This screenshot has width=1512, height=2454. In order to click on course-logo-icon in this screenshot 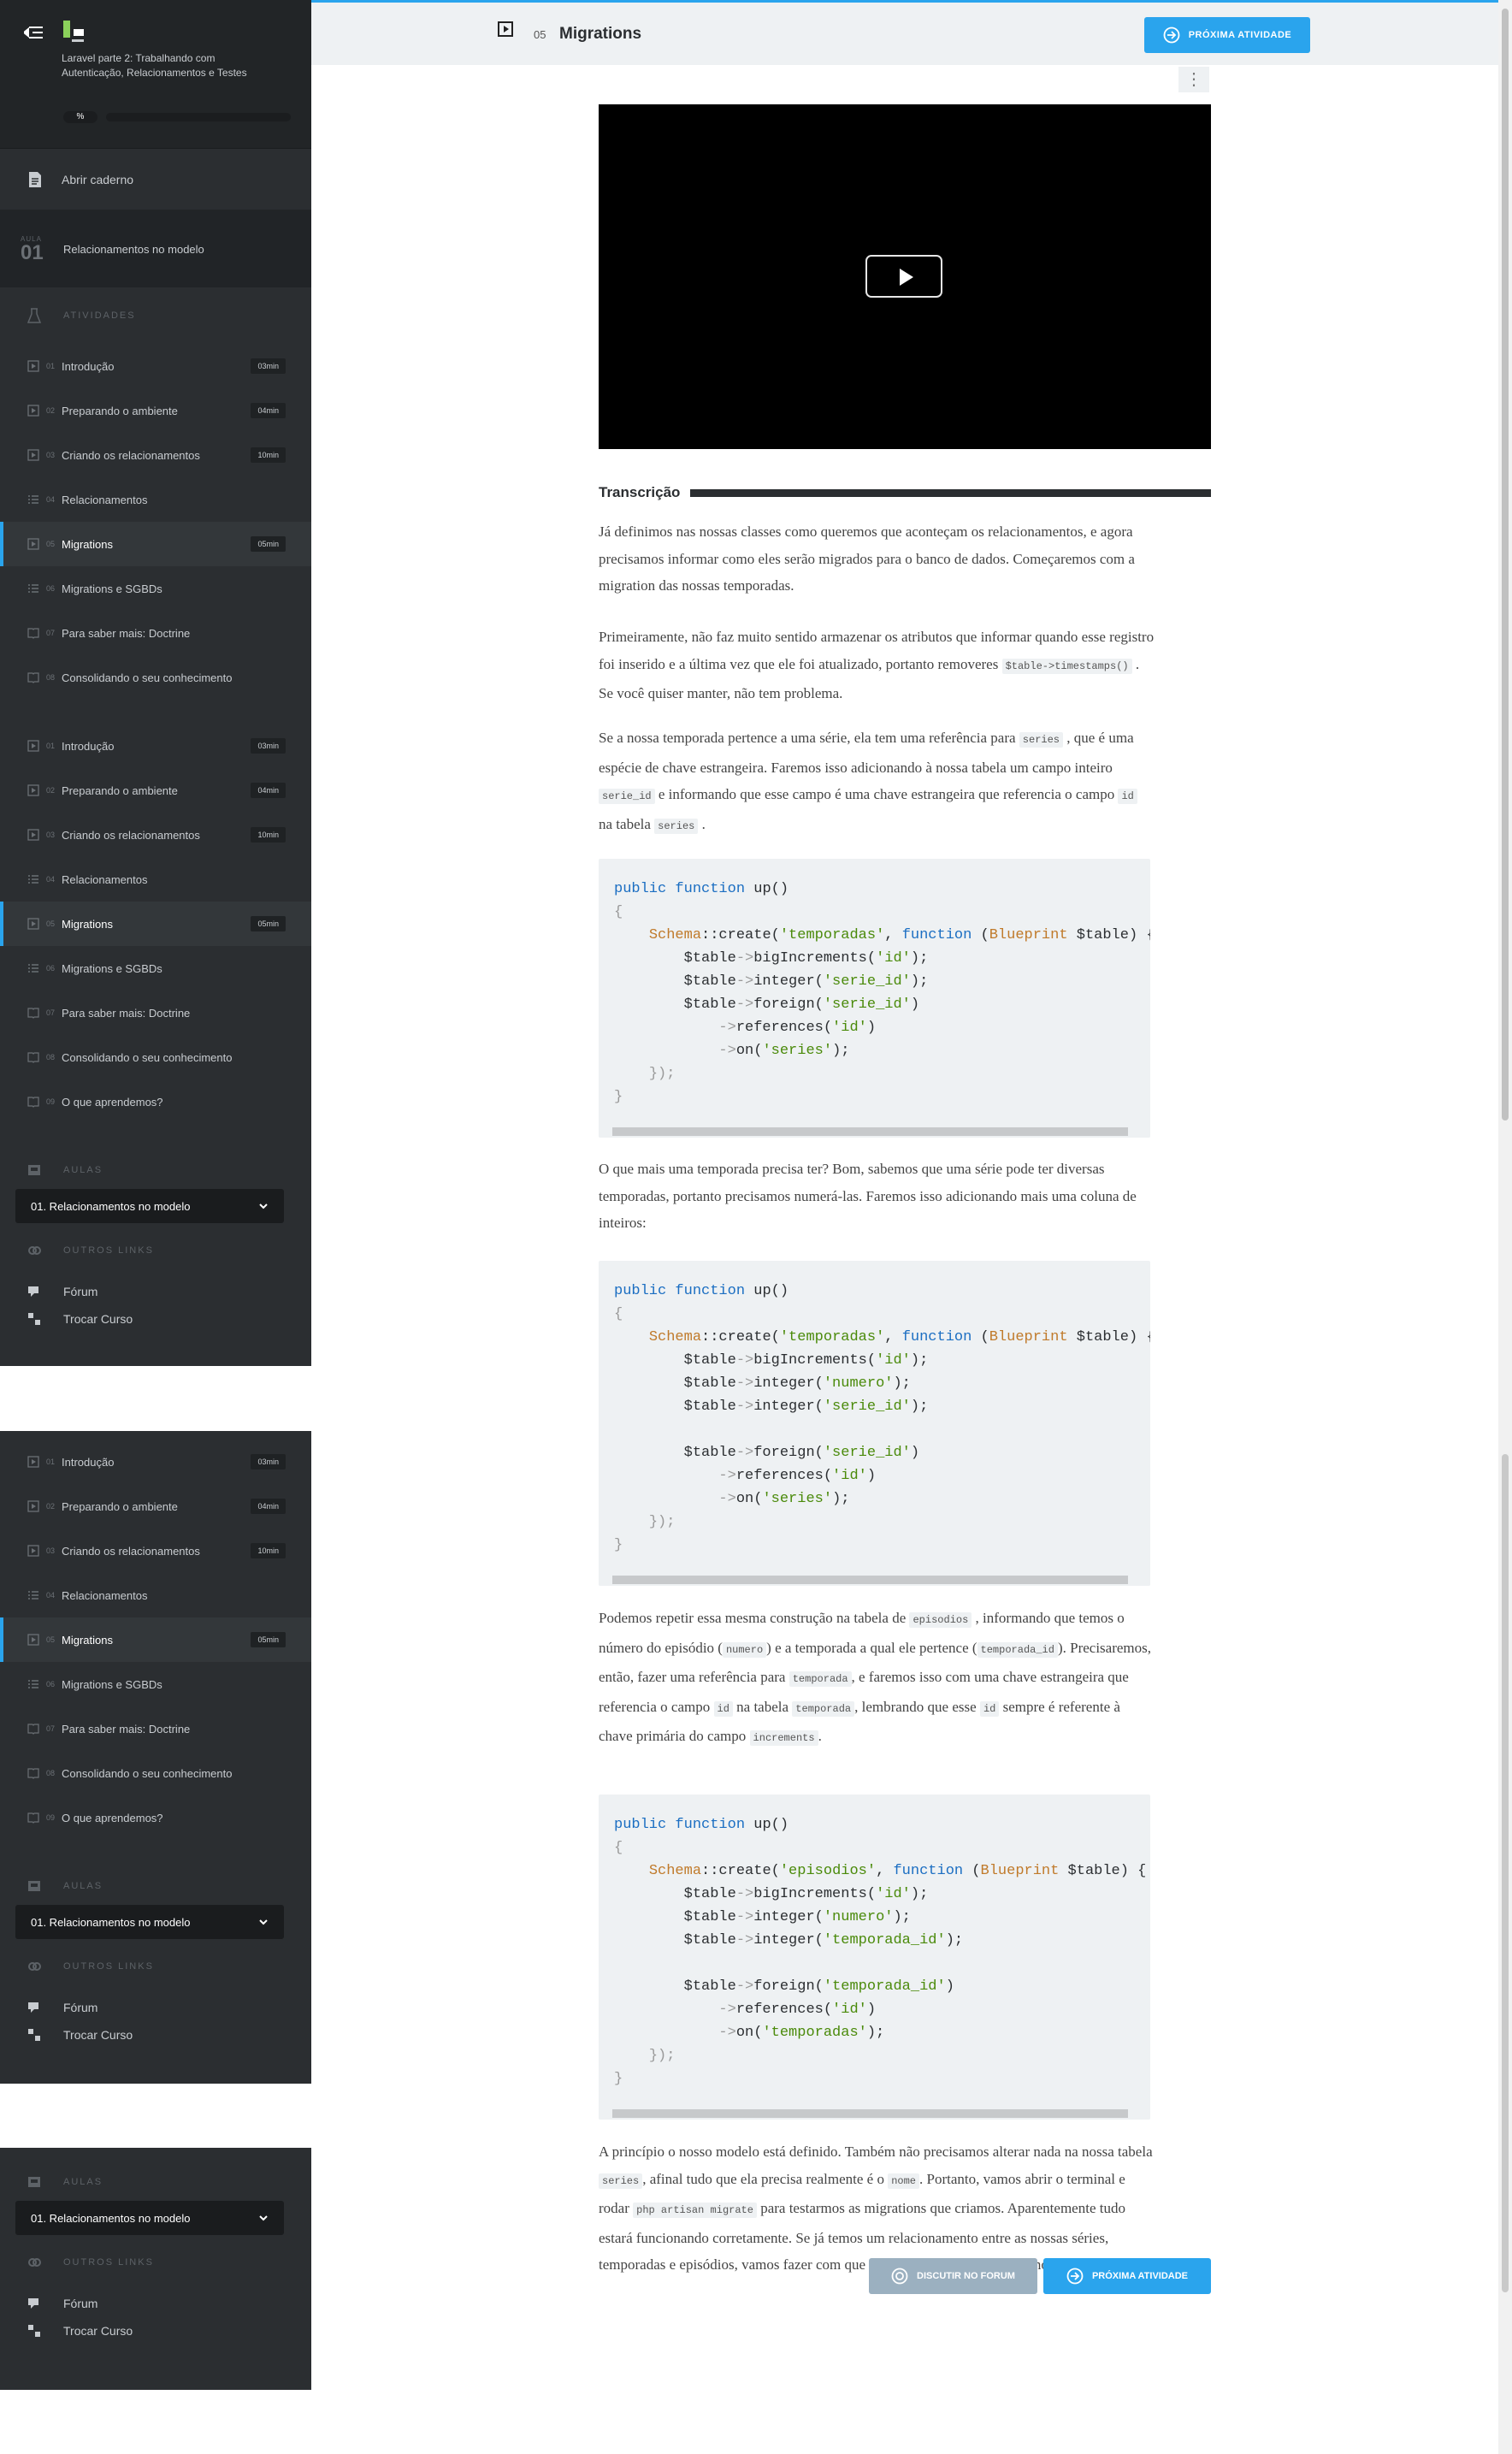, I will do `click(77, 32)`.